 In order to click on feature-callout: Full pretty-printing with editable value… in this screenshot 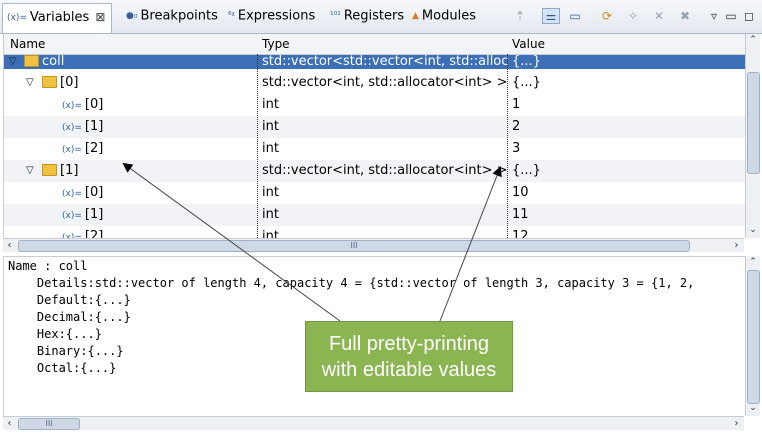, I will do `click(409, 356)`.